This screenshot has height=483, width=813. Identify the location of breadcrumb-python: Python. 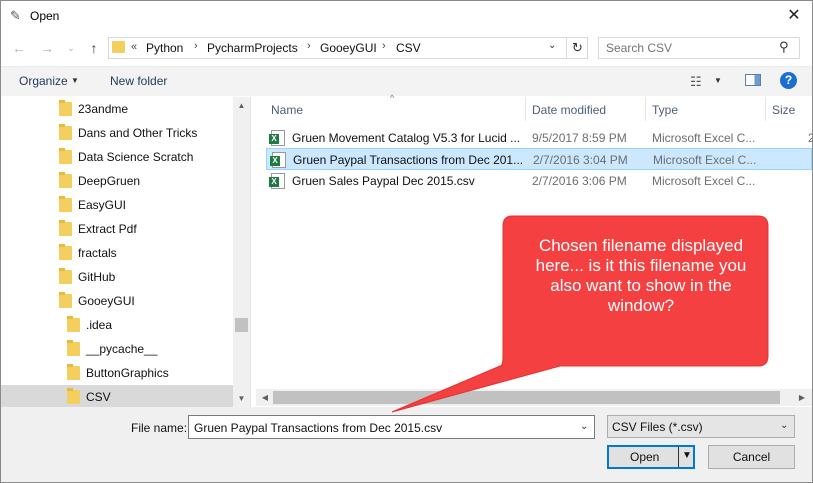
(164, 48).